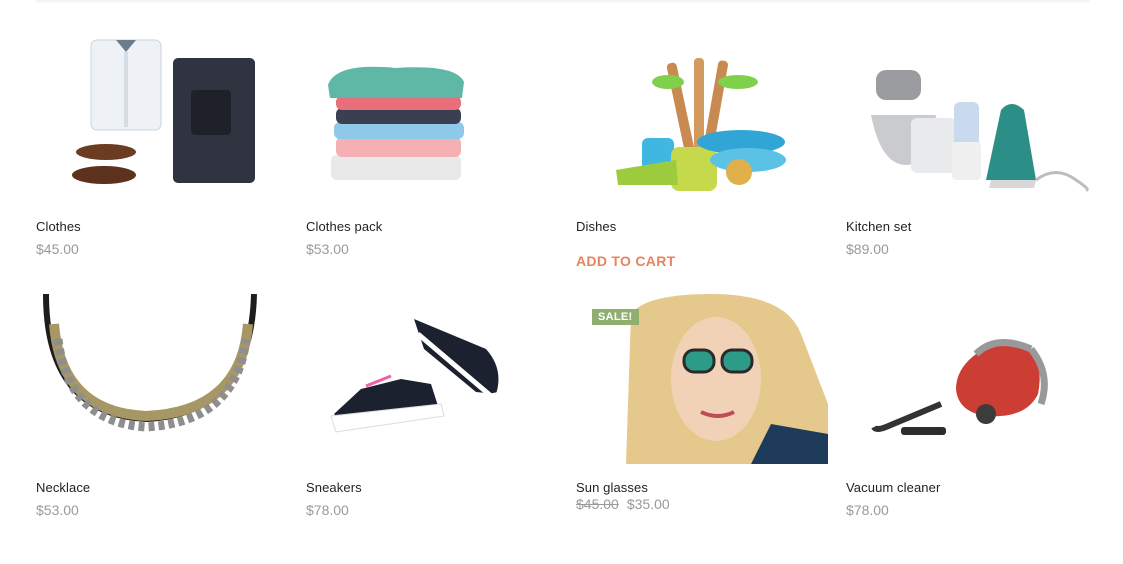 This screenshot has height=564, width=1123. What do you see at coordinates (648, 504) in the screenshot?
I see `price-value: $35.00` at bounding box center [648, 504].